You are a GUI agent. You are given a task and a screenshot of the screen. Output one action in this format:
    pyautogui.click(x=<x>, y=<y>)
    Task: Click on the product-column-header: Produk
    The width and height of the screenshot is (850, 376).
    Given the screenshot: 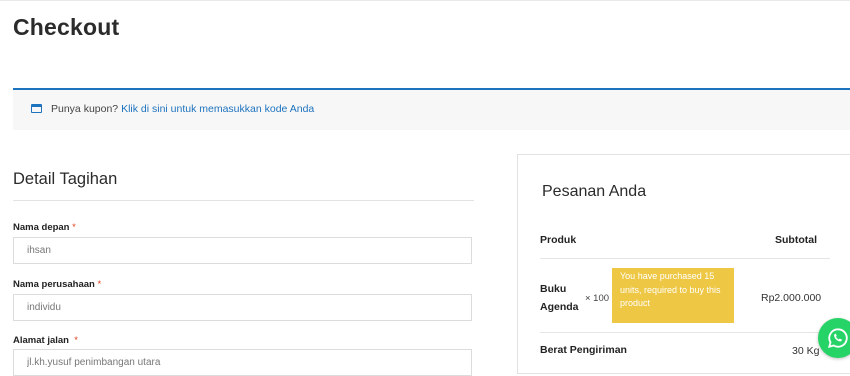 What is the action you would take?
    pyautogui.click(x=558, y=240)
    